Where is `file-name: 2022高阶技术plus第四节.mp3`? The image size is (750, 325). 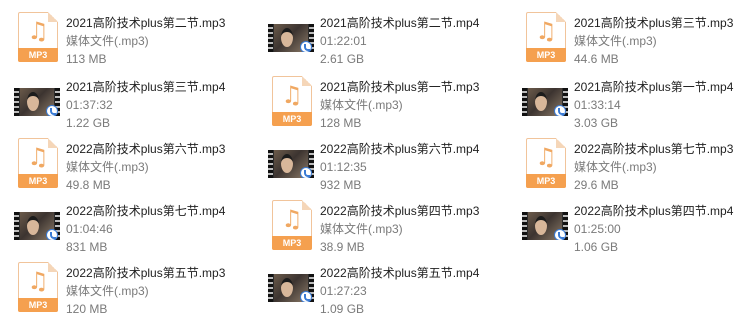
file-name: 2022高阶技术plus第四节.mp3 is located at coordinates (400, 211).